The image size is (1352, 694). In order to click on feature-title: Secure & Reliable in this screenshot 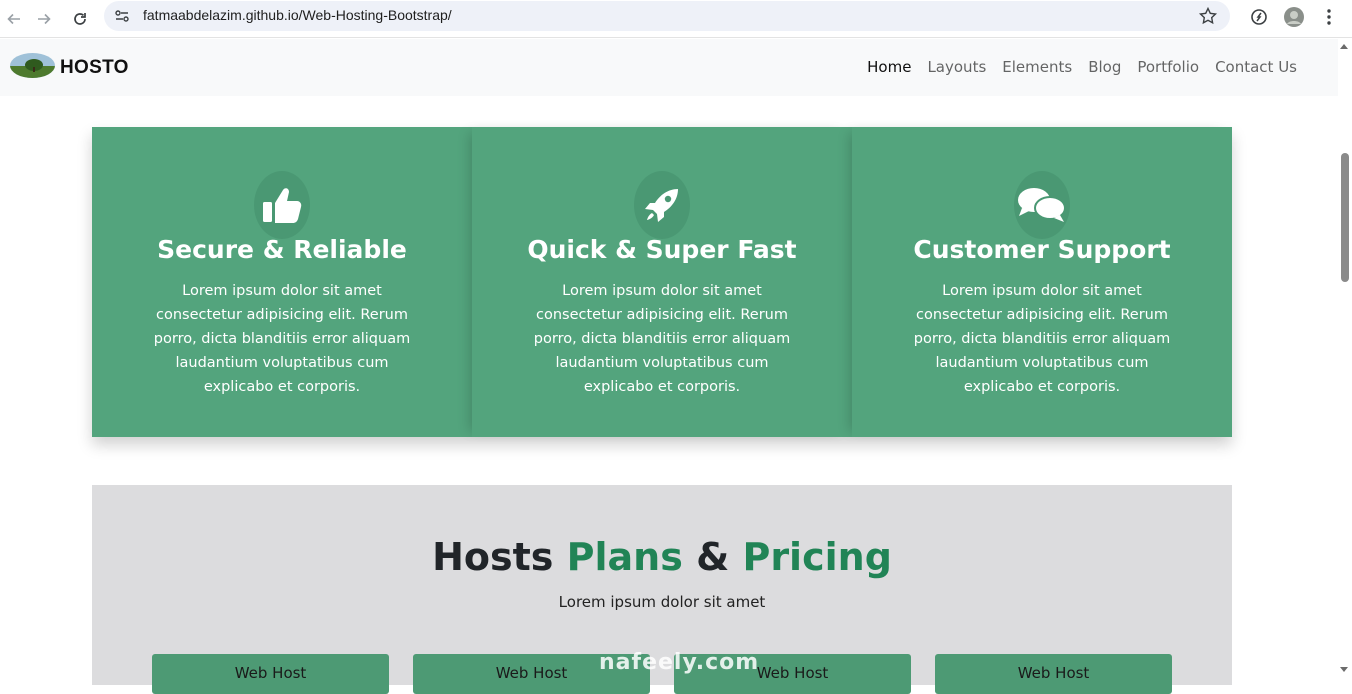, I will do `click(282, 249)`.